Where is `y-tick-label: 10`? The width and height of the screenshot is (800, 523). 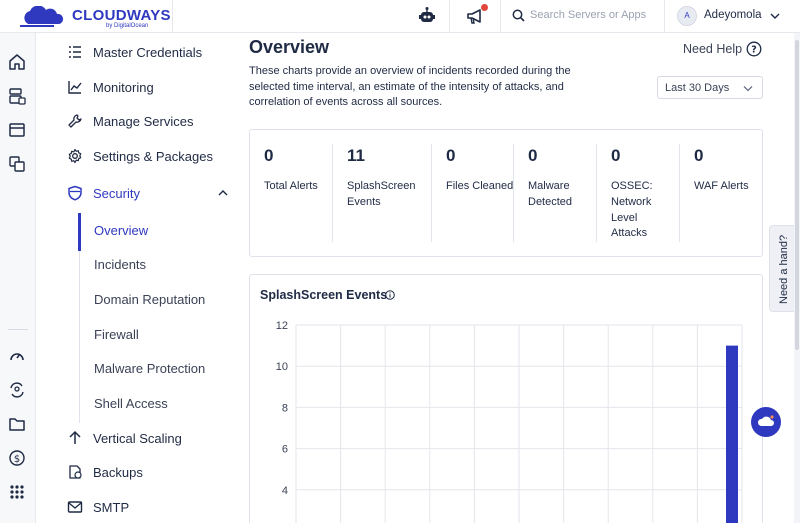
y-tick-label: 10 is located at coordinates (282, 367).